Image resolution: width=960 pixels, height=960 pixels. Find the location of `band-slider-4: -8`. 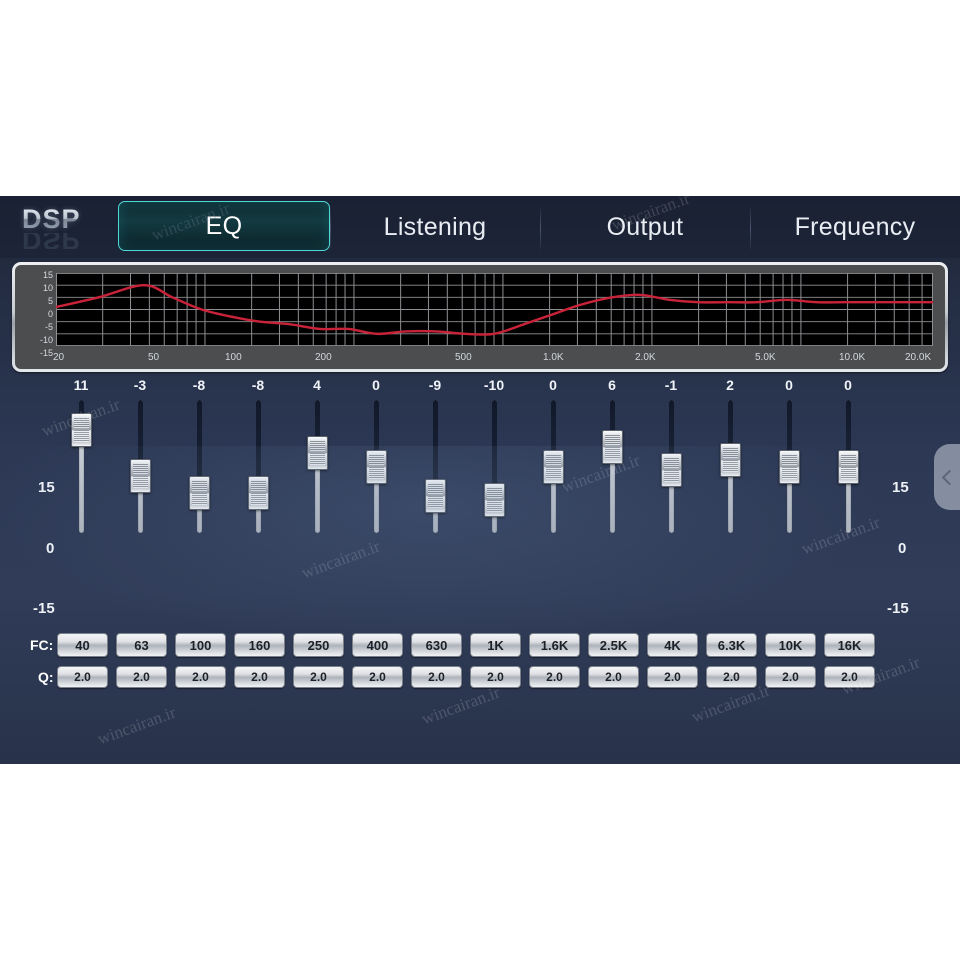

band-slider-4: -8 is located at coordinates (258, 455).